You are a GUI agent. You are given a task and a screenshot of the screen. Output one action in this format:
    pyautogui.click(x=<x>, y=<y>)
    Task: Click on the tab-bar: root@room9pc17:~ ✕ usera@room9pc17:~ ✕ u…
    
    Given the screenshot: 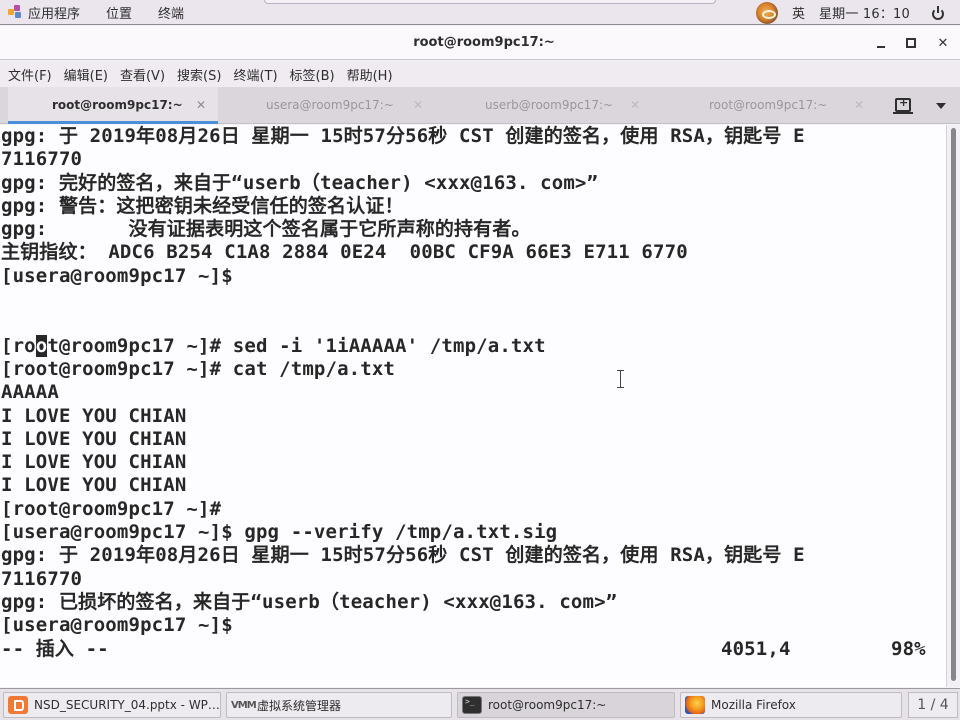 What is the action you would take?
    pyautogui.click(x=480, y=105)
    